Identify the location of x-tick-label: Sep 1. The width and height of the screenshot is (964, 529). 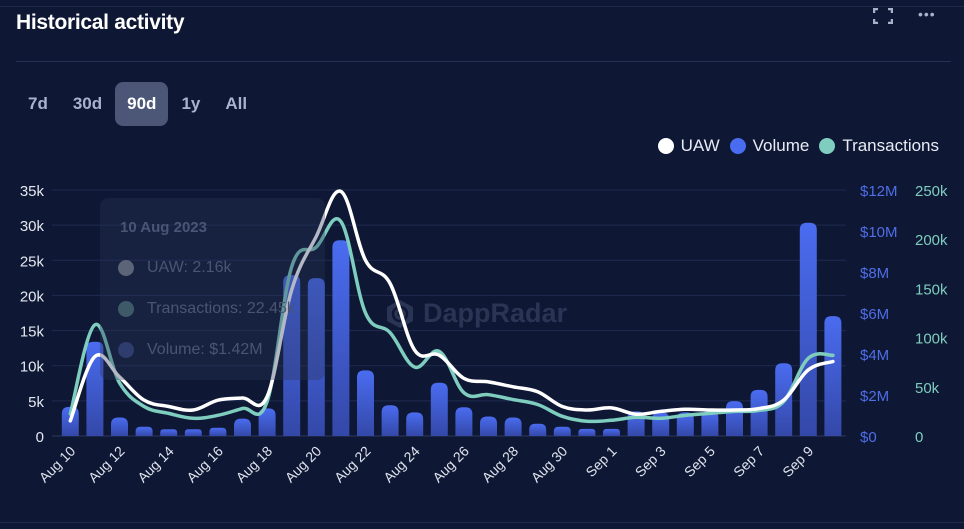
(600, 461).